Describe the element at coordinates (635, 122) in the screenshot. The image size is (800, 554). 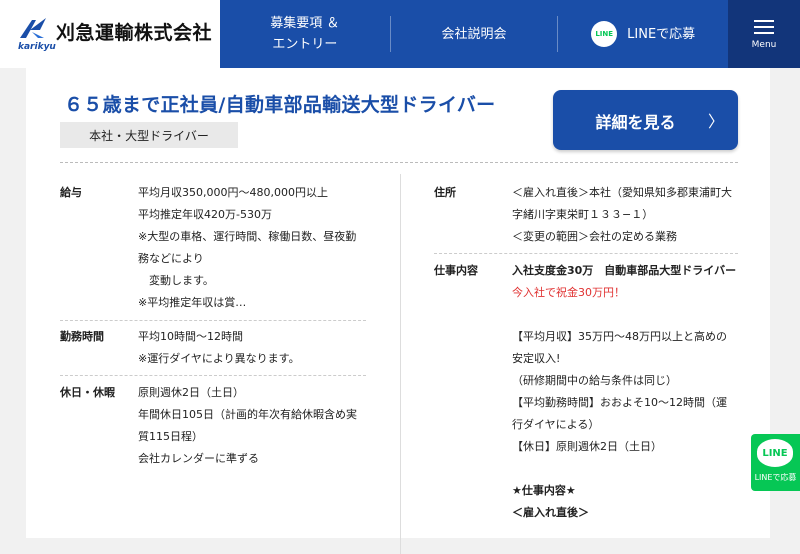
I see `view-details-label: 詳細を見る` at that location.